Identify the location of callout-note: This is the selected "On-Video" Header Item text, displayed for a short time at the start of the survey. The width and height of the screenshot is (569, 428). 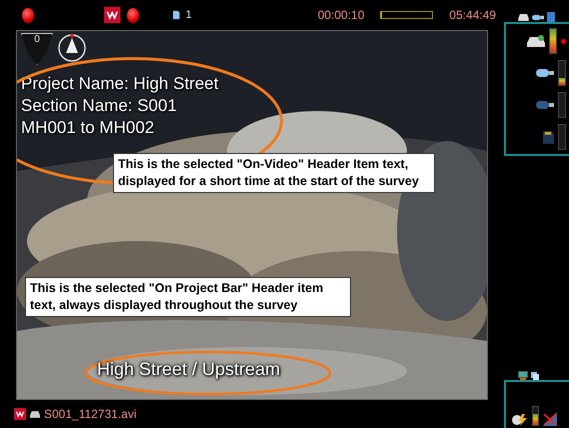
(274, 173).